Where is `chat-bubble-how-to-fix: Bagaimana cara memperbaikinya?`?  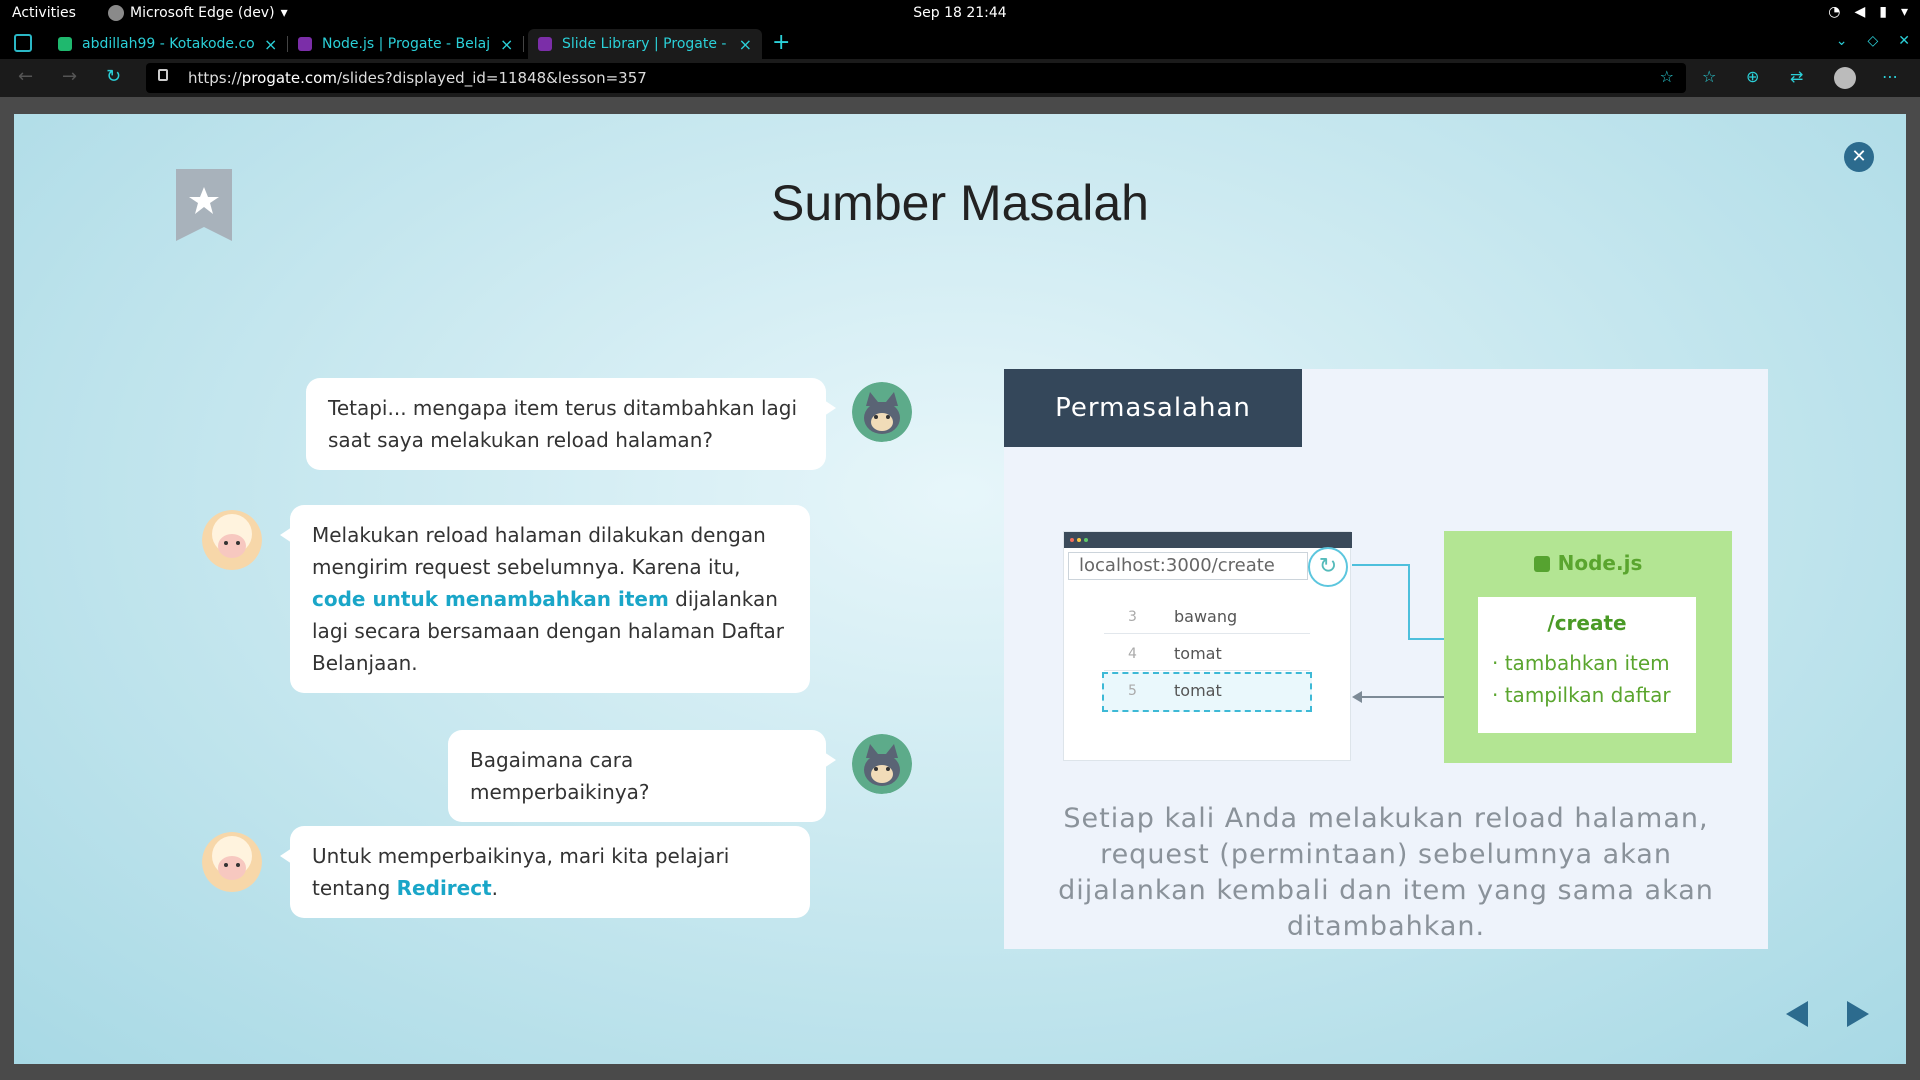 chat-bubble-how-to-fix: Bagaimana cara memperbaikinya? is located at coordinates (642, 776).